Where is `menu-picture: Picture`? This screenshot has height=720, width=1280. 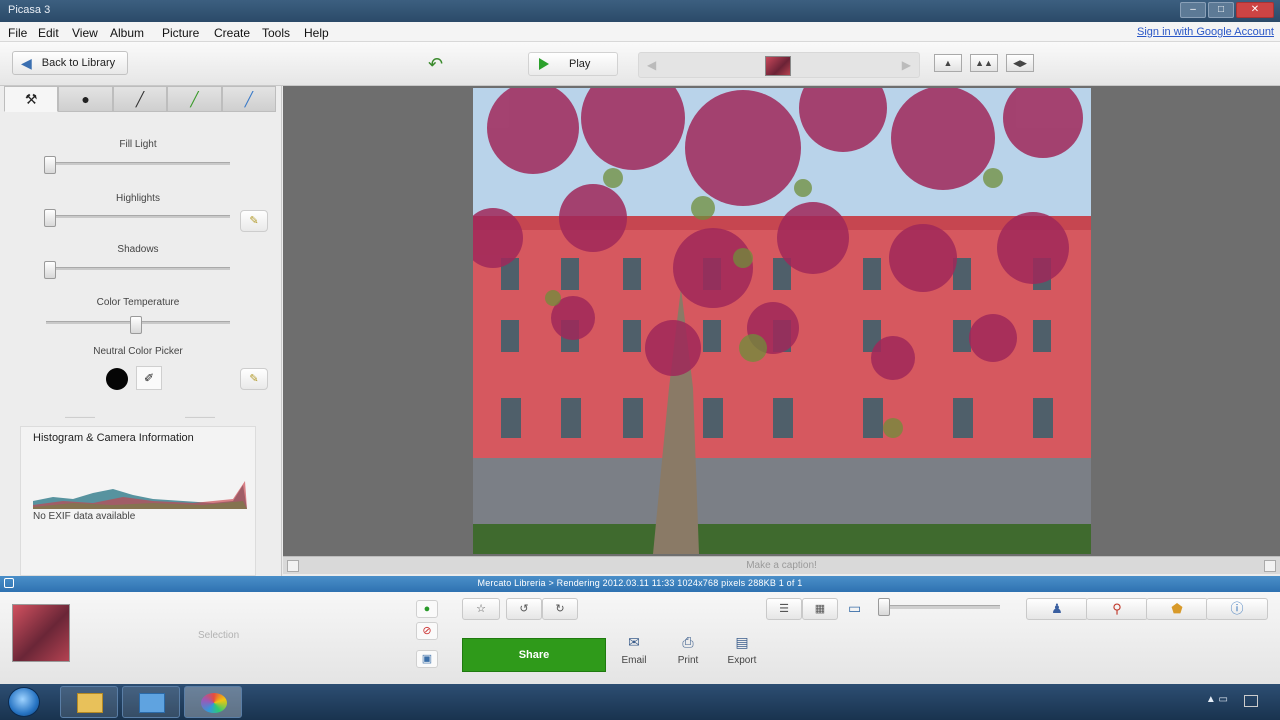
menu-picture: Picture is located at coordinates (180, 33).